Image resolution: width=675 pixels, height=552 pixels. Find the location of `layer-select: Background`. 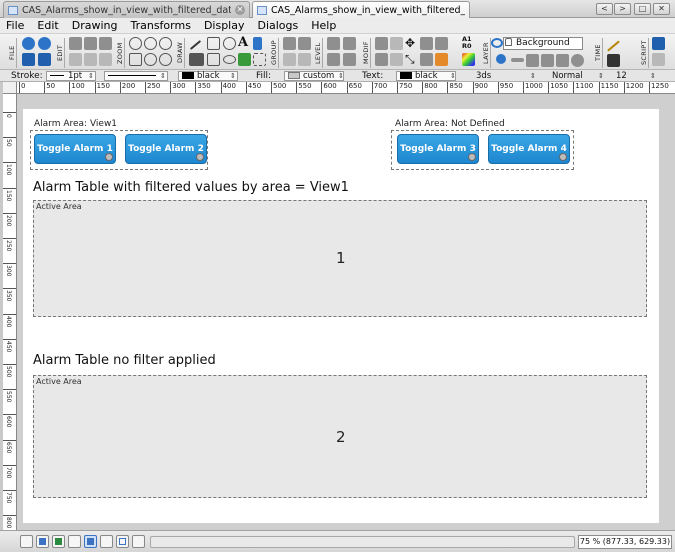

layer-select: Background is located at coordinates (543, 43).